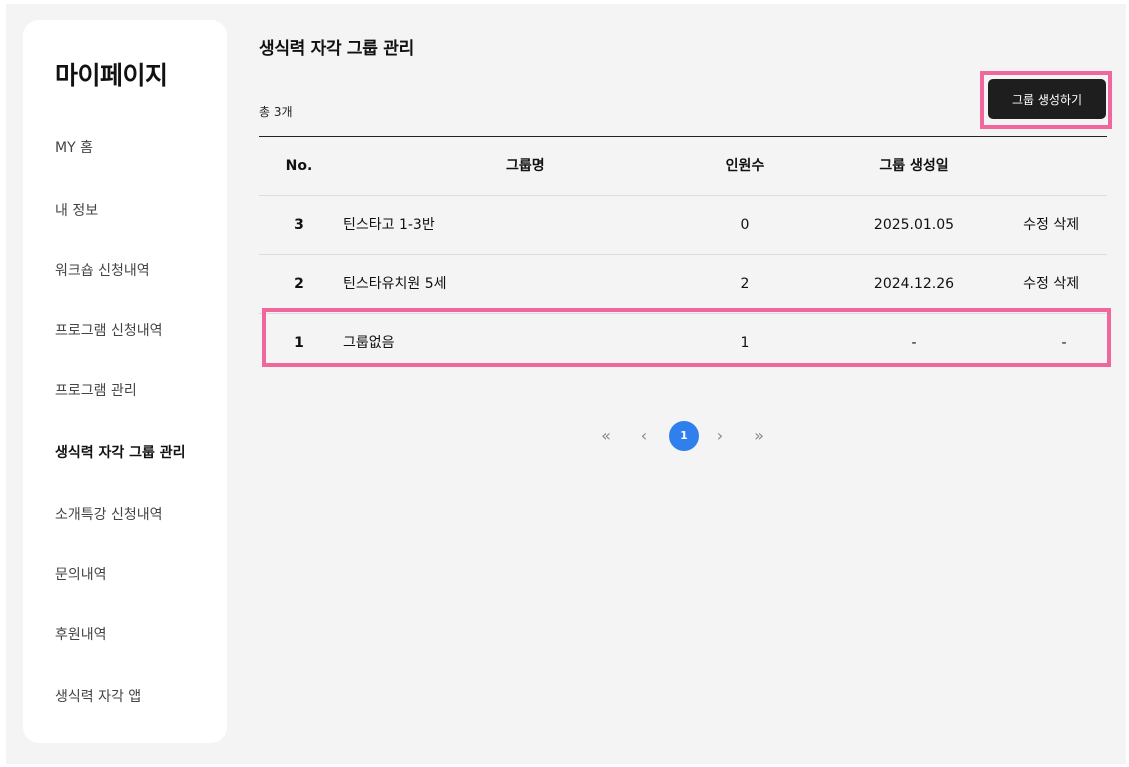  I want to click on page-title: 생식력 자각 그룹 관리, so click(336, 49).